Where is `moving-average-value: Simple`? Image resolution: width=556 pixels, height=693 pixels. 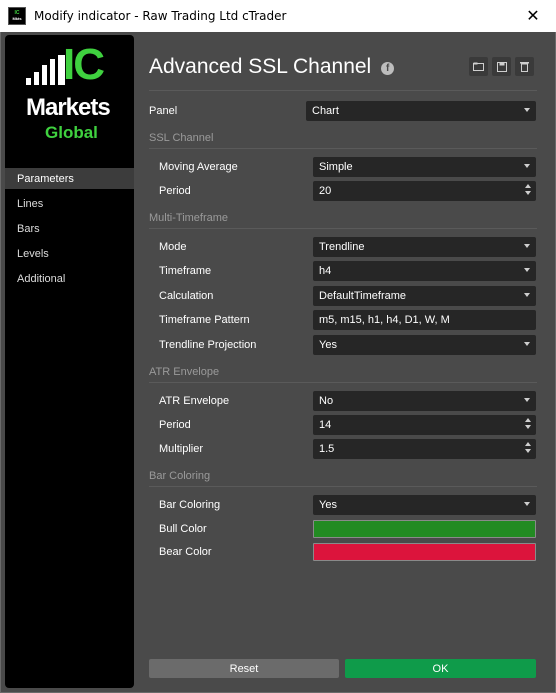
moving-average-value: Simple is located at coordinates (336, 167).